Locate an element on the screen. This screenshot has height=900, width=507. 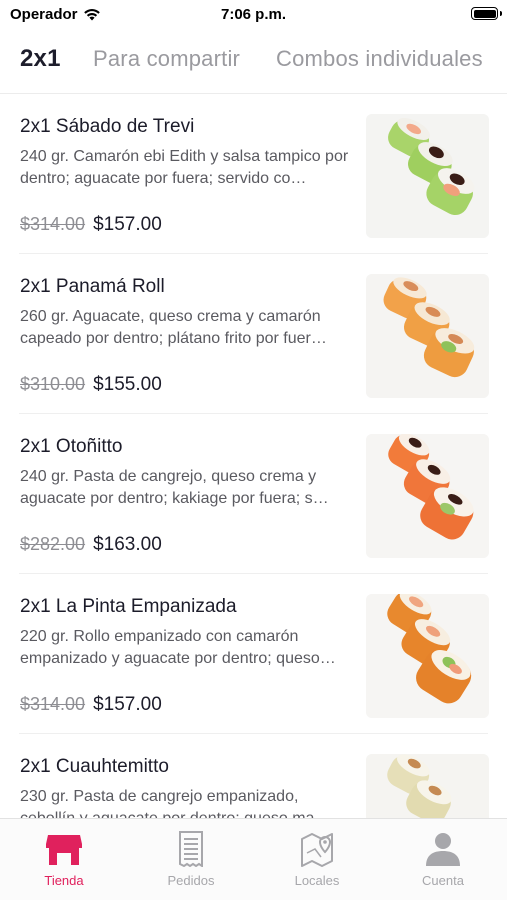
tabbar-label: Cuenta is located at coordinates (443, 880).